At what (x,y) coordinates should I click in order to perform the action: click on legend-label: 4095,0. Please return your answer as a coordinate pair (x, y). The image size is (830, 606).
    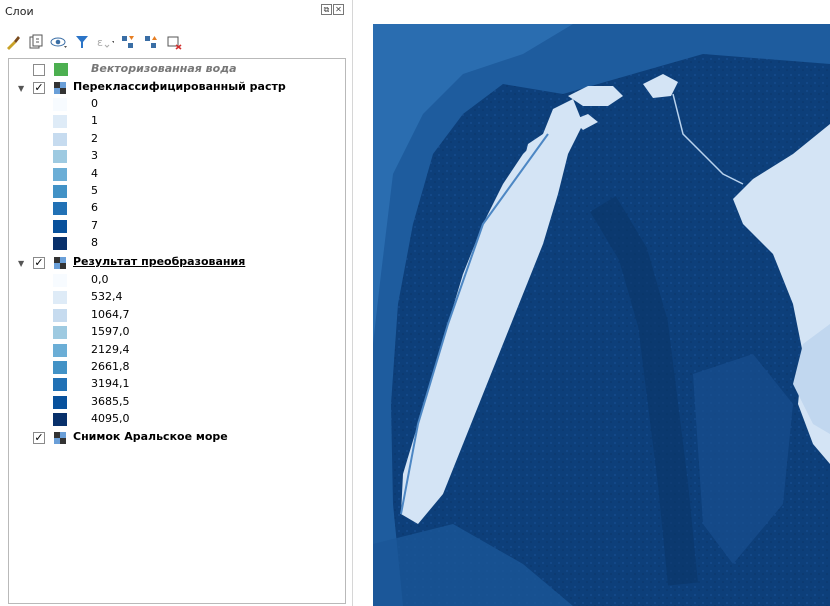
    Looking at the image, I should click on (110, 419).